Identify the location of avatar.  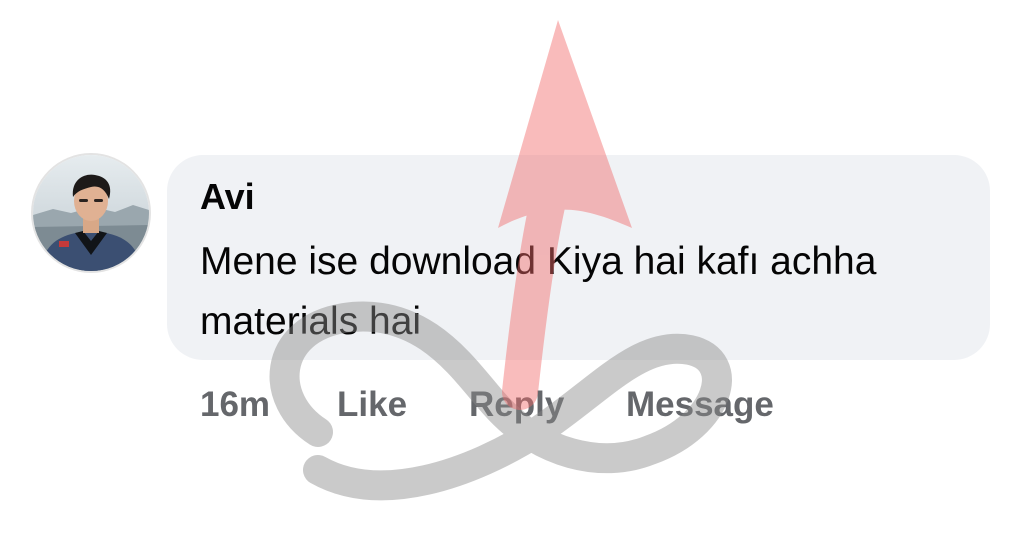
(91, 213).